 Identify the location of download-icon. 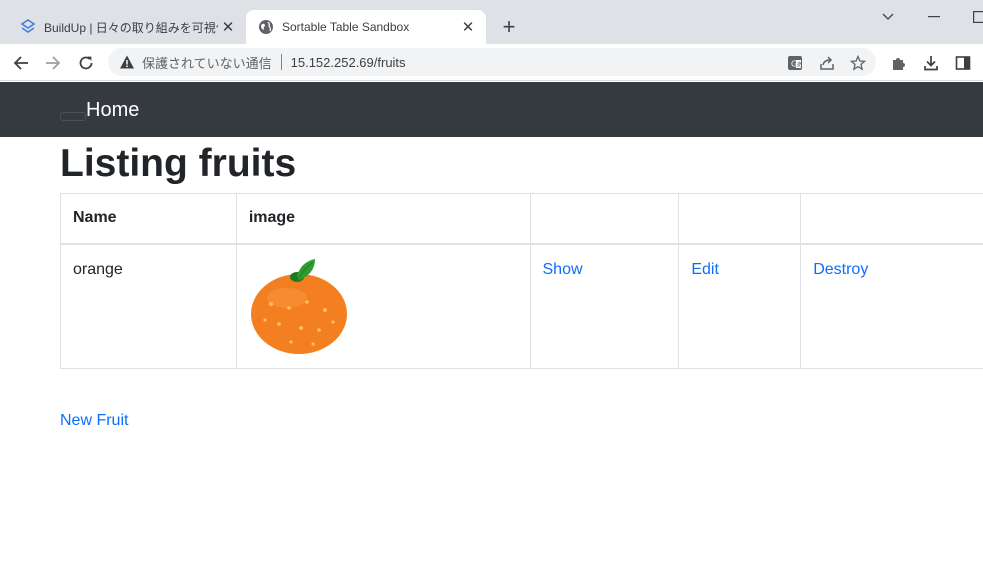
(931, 63).